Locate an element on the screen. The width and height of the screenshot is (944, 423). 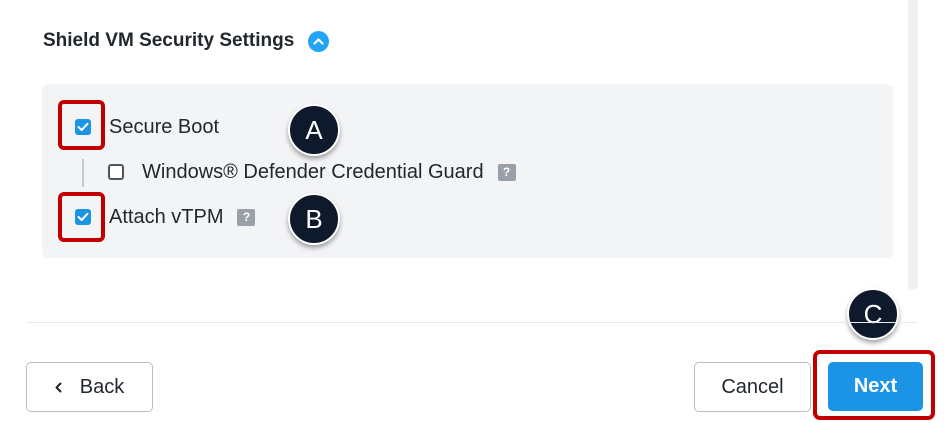
callout-badge-a: A is located at coordinates (314, 130).